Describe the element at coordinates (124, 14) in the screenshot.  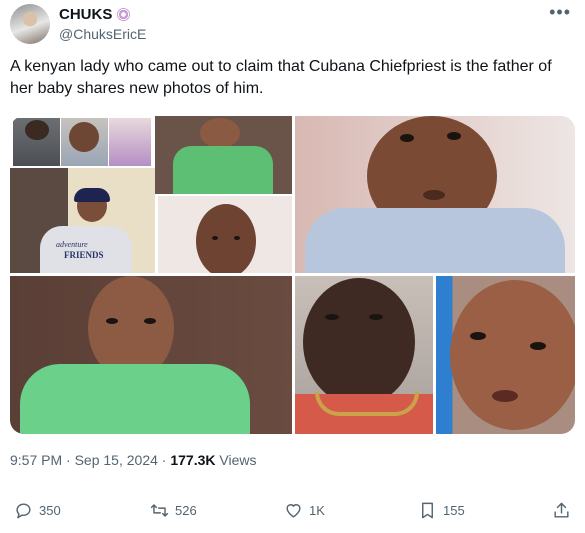
I see `badge-icon` at that location.